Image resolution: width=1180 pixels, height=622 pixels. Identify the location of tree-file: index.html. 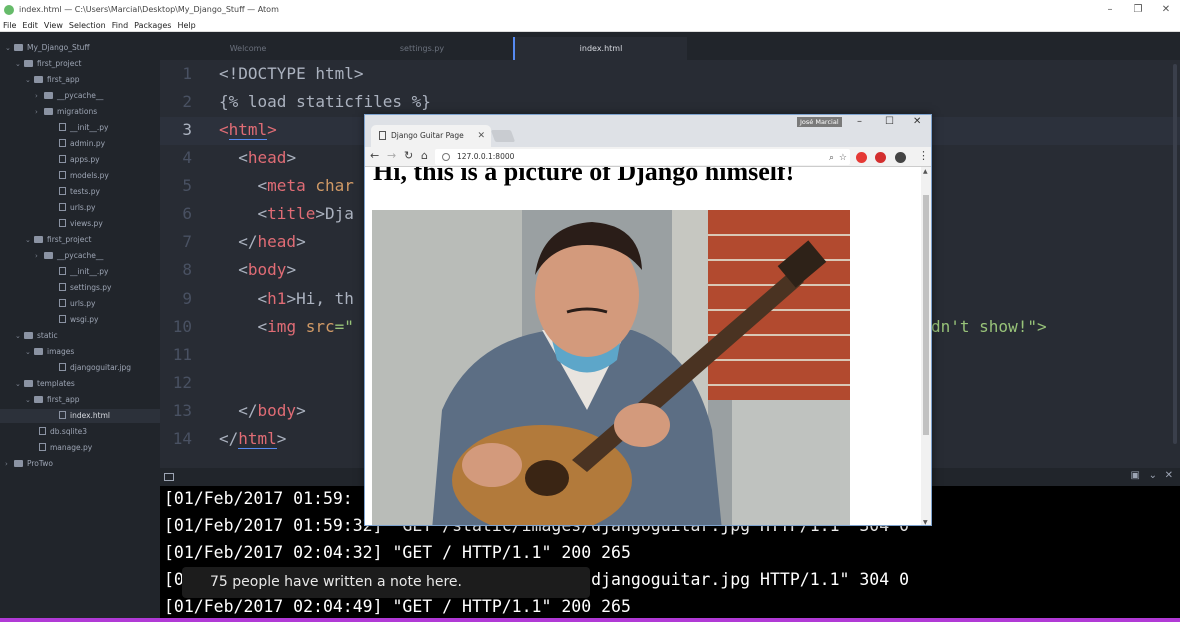
(80, 416).